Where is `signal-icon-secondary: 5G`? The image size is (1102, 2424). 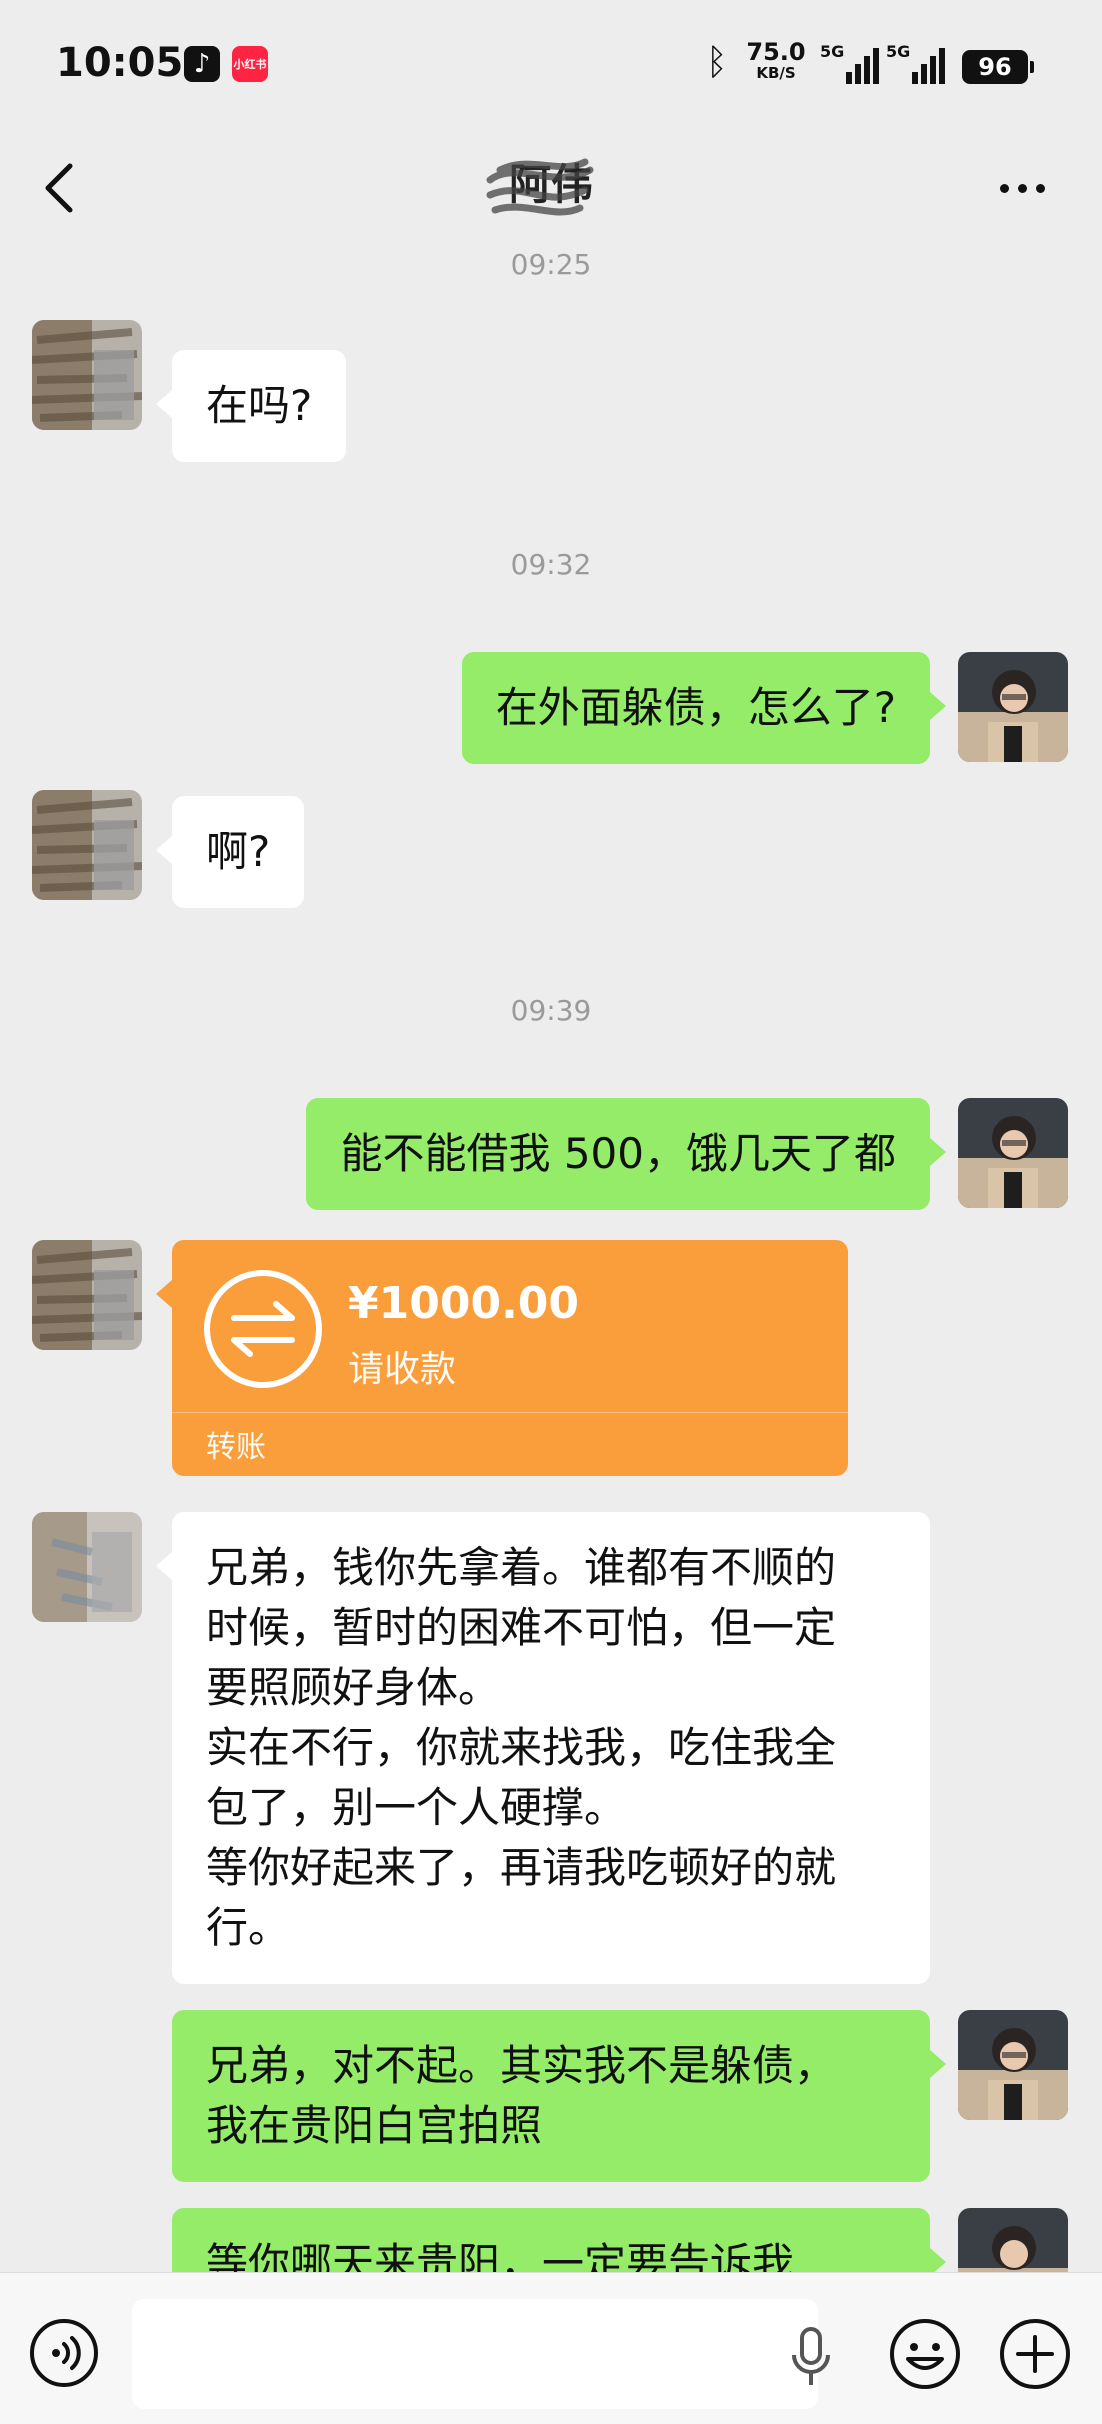
signal-icon-secondary: 5G is located at coordinates (917, 63).